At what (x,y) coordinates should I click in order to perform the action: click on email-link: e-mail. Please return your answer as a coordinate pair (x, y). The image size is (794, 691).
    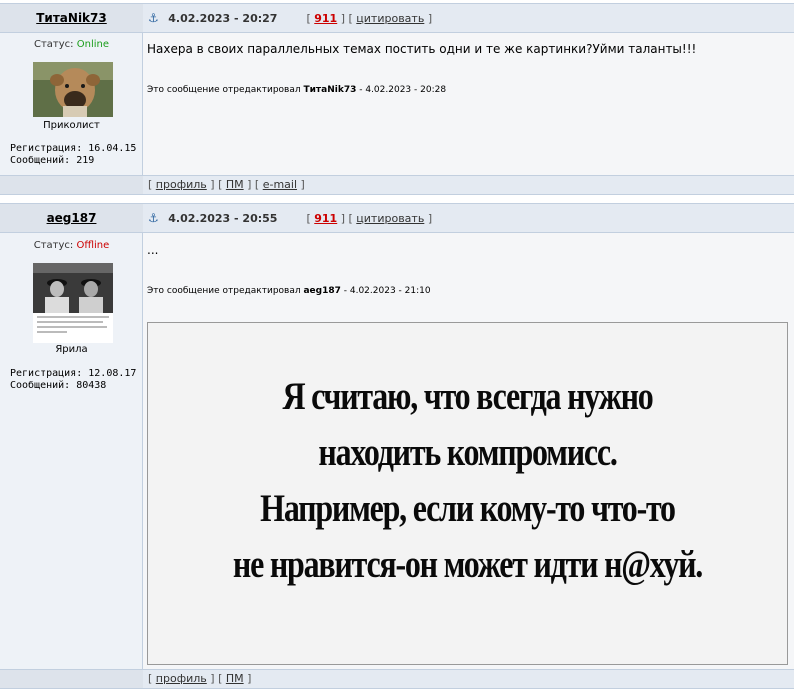
    Looking at the image, I should click on (280, 184).